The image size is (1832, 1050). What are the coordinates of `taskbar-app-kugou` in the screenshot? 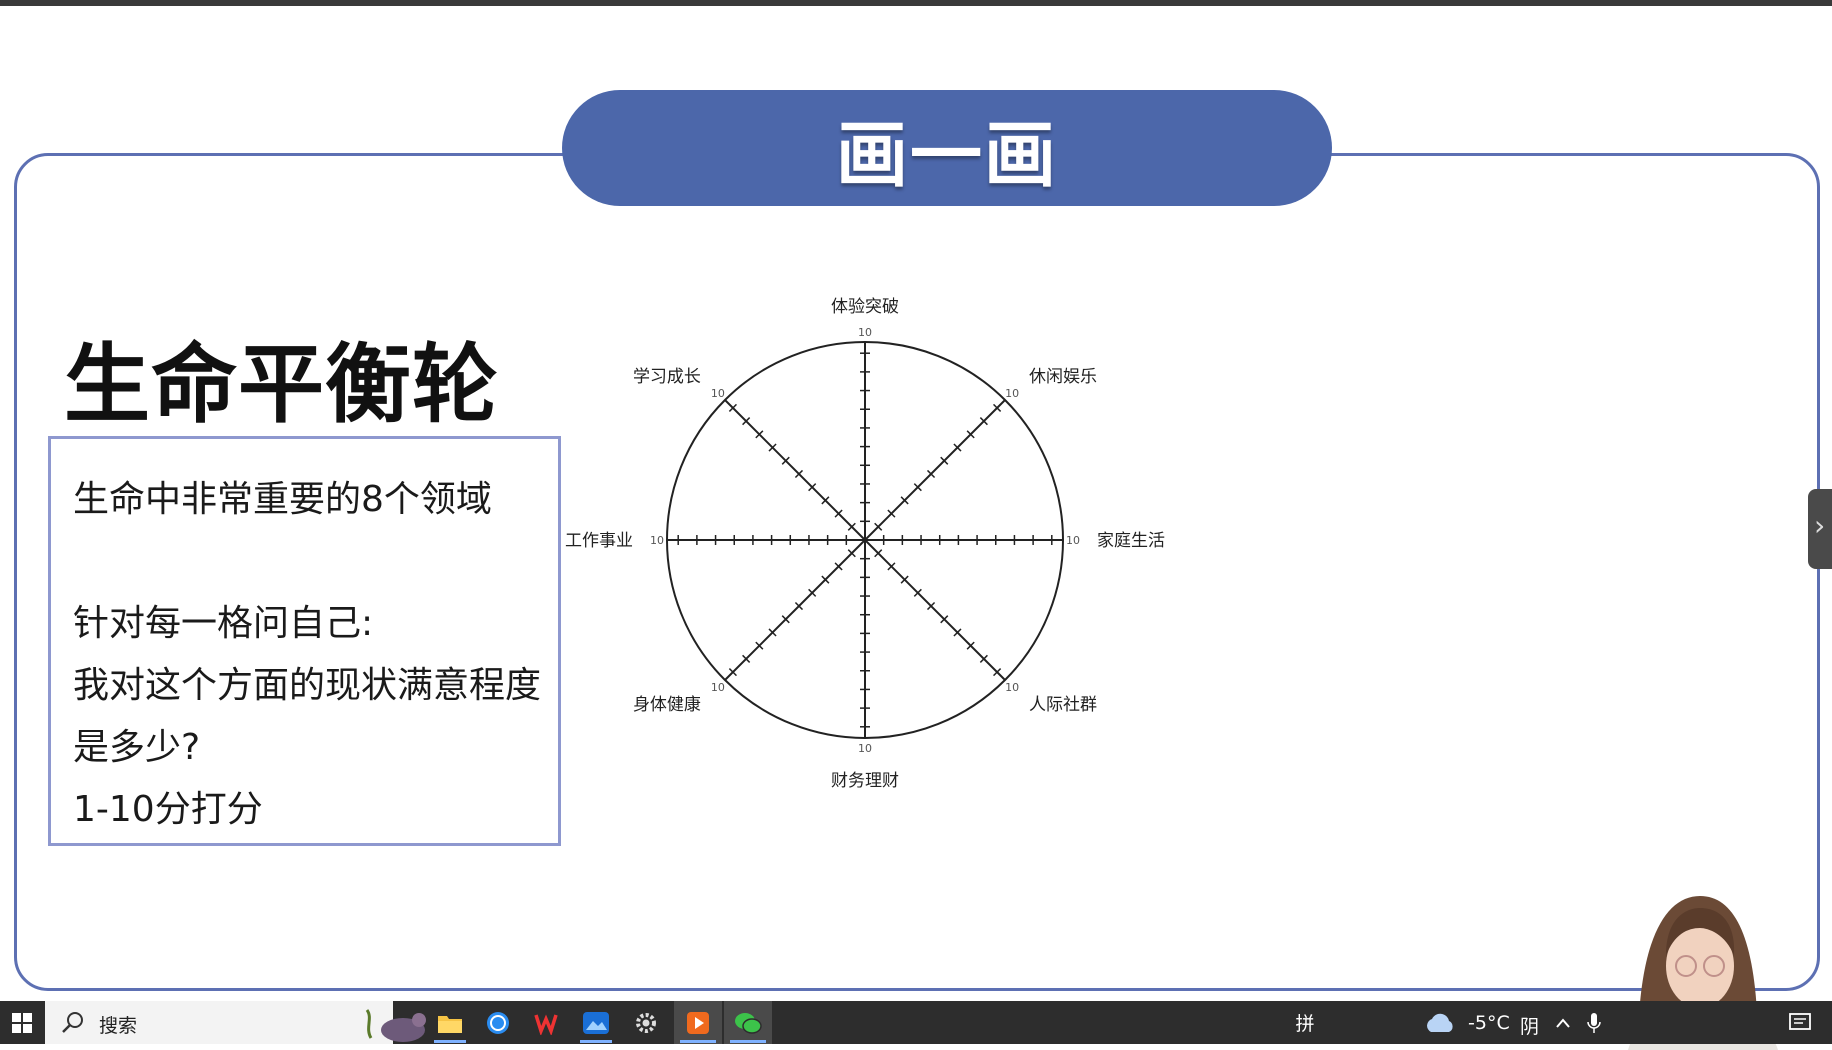 It's located at (498, 1022).